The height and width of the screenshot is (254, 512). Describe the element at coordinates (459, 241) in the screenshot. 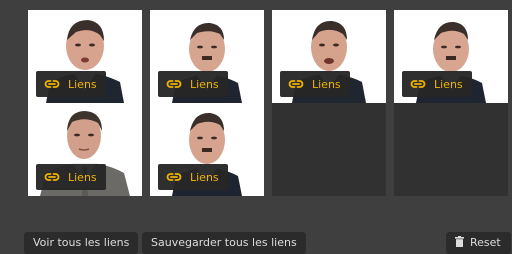

I see `trash-icon` at that location.